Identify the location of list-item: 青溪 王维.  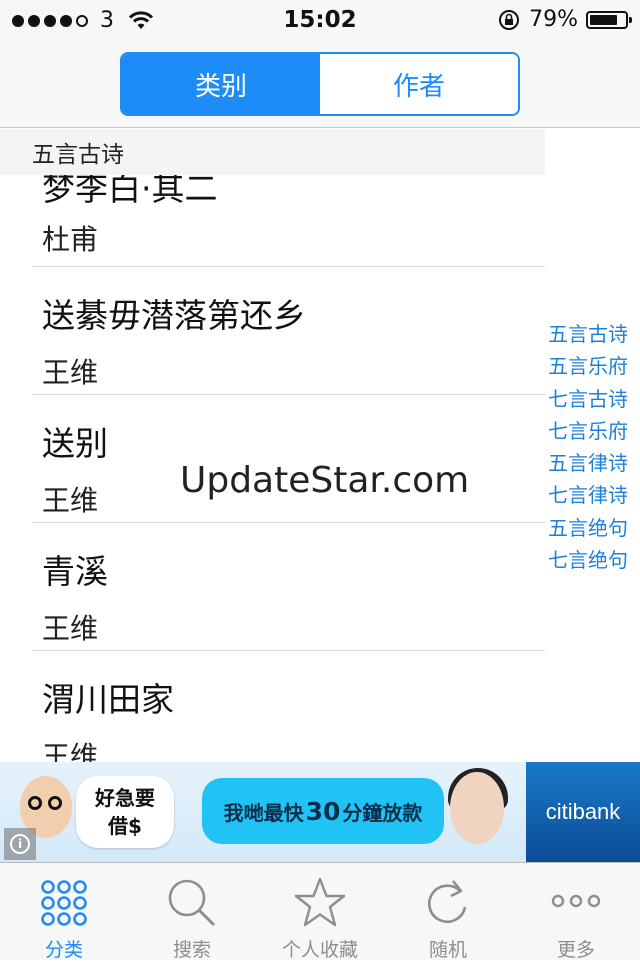
(288, 587).